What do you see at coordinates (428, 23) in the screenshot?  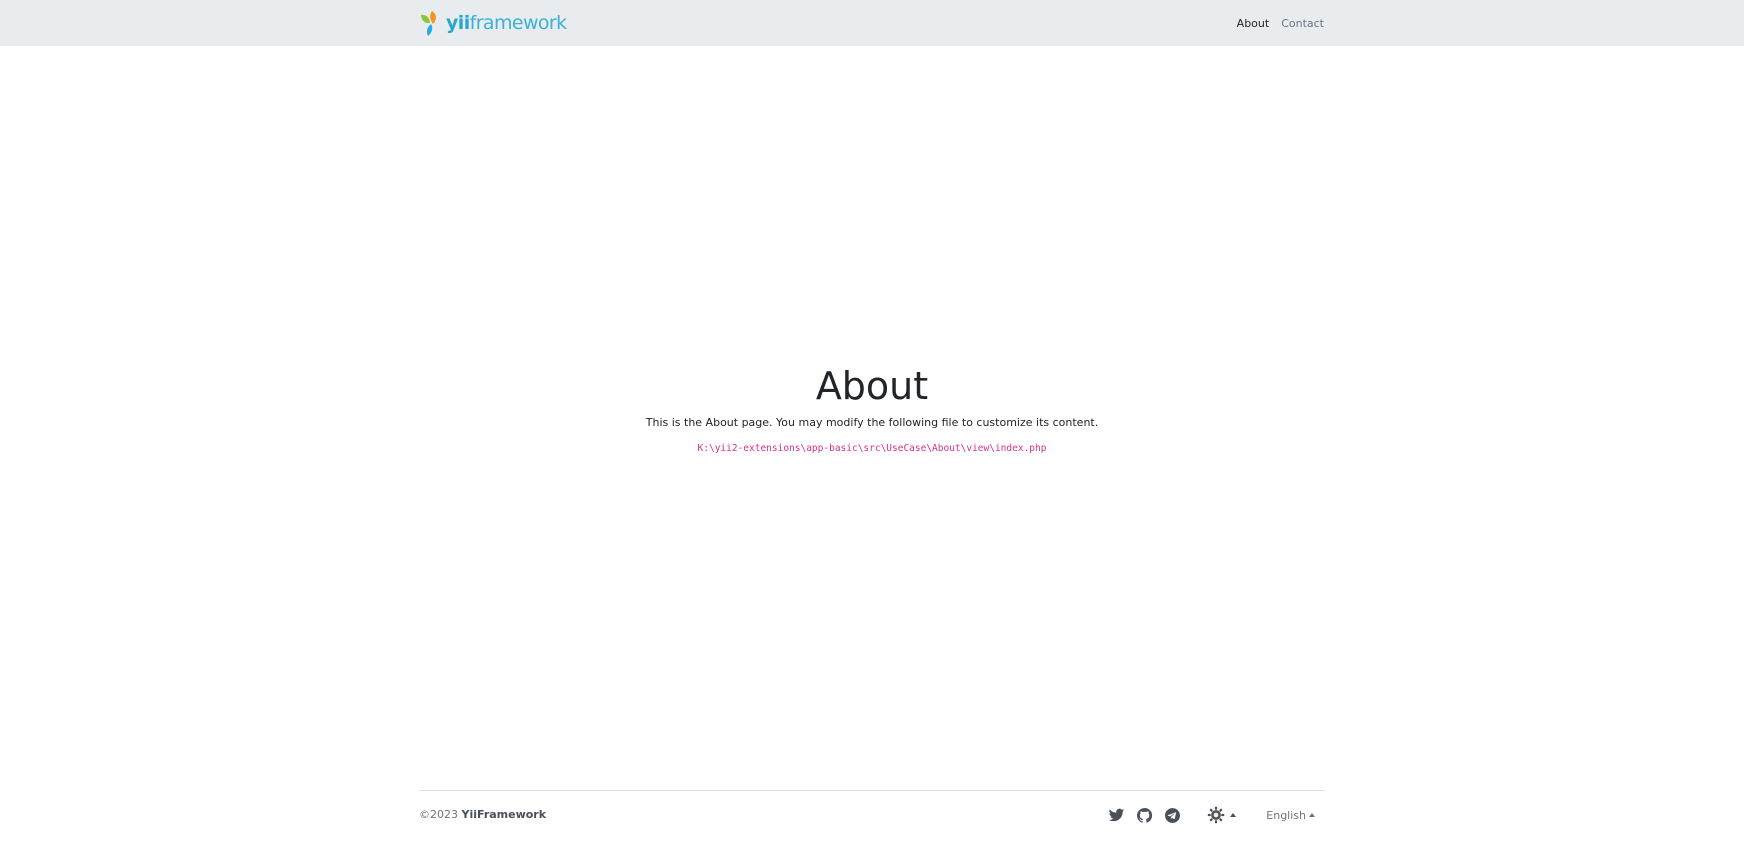 I see `yii-logo-icon` at bounding box center [428, 23].